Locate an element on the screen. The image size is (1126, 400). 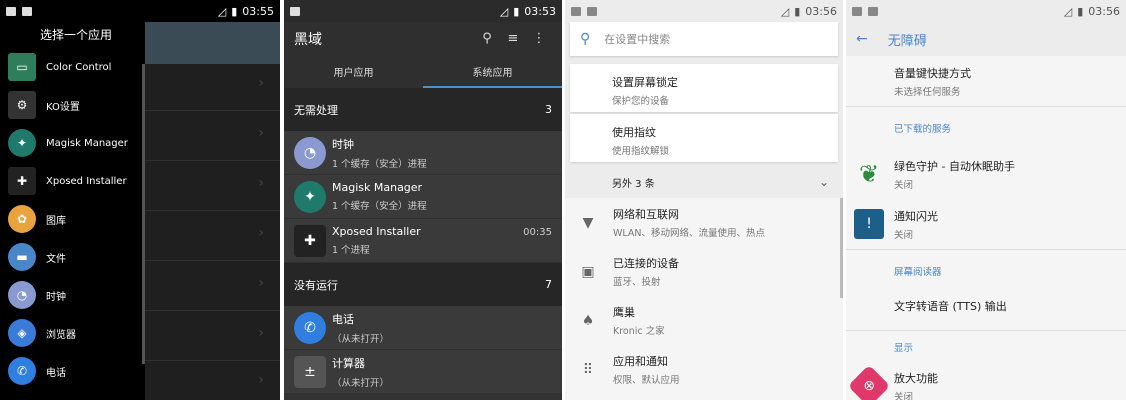
drawer-app-label: 文件 is located at coordinates (56, 259).